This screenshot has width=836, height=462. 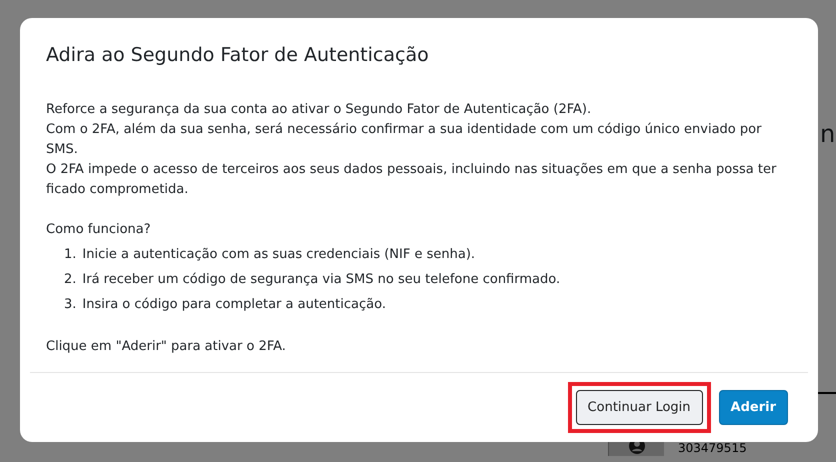 What do you see at coordinates (712, 448) in the screenshot?
I see `table-cell: 303479515` at bounding box center [712, 448].